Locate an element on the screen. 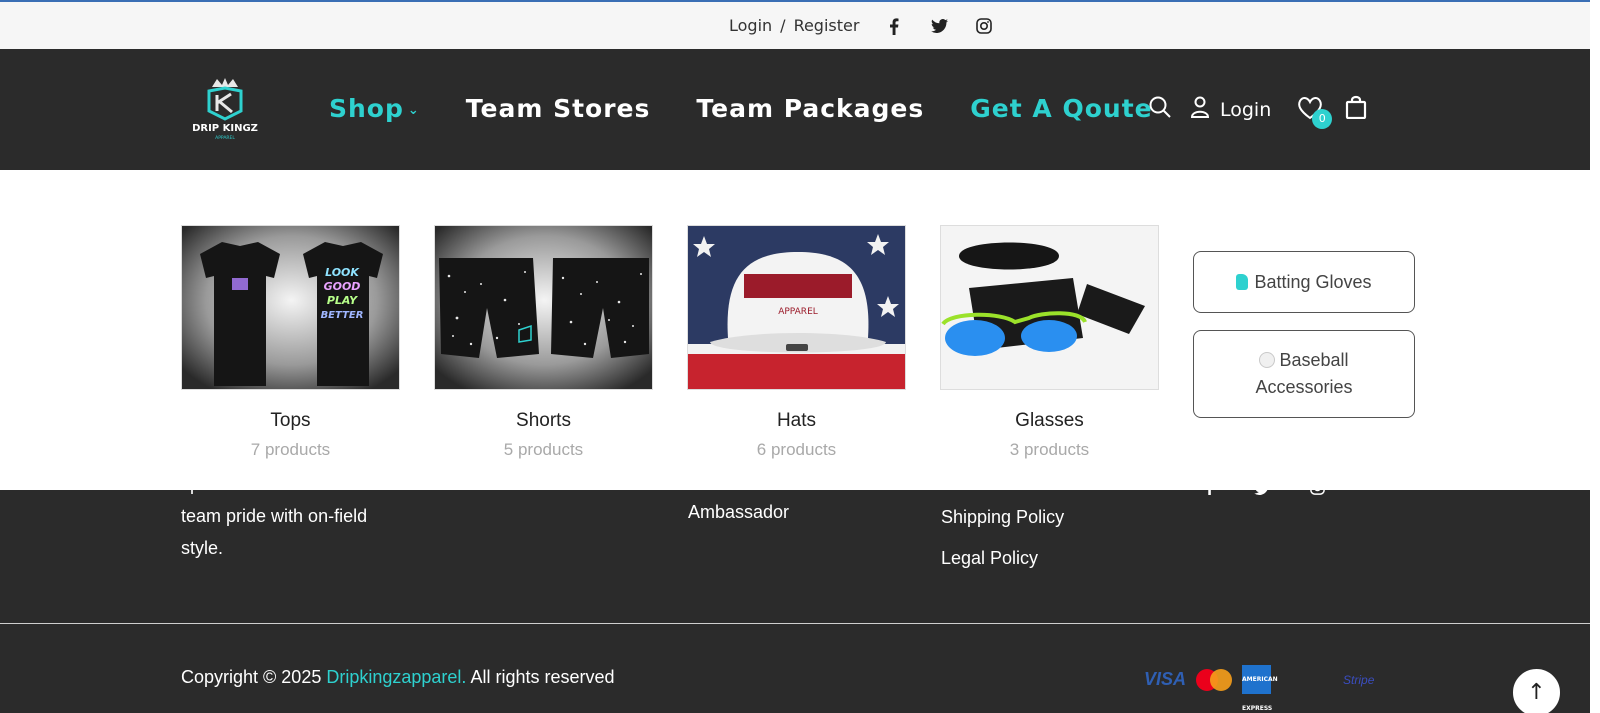 The image size is (1600, 713). copyright-prefix: Copyright © 2025 is located at coordinates (251, 677).